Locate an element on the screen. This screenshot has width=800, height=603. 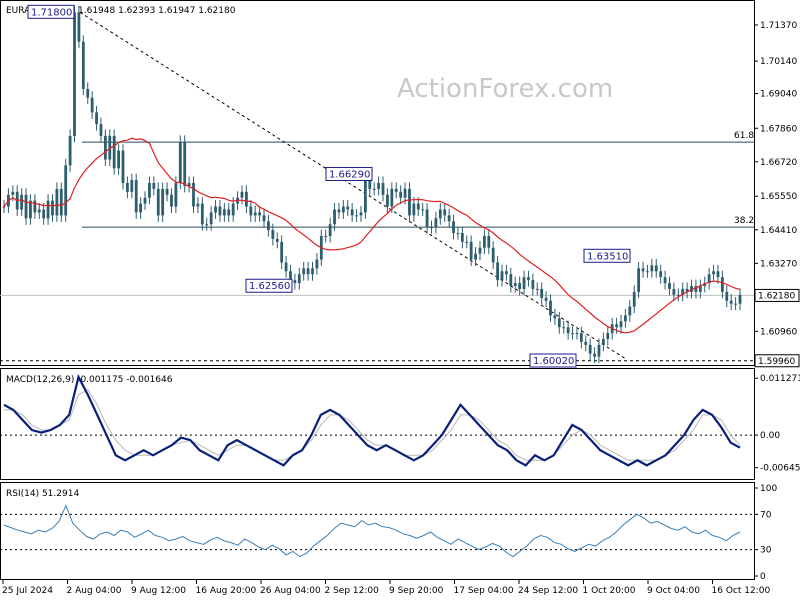
x-tick-label: 16 Aug 20:00 is located at coordinates (226, 591).